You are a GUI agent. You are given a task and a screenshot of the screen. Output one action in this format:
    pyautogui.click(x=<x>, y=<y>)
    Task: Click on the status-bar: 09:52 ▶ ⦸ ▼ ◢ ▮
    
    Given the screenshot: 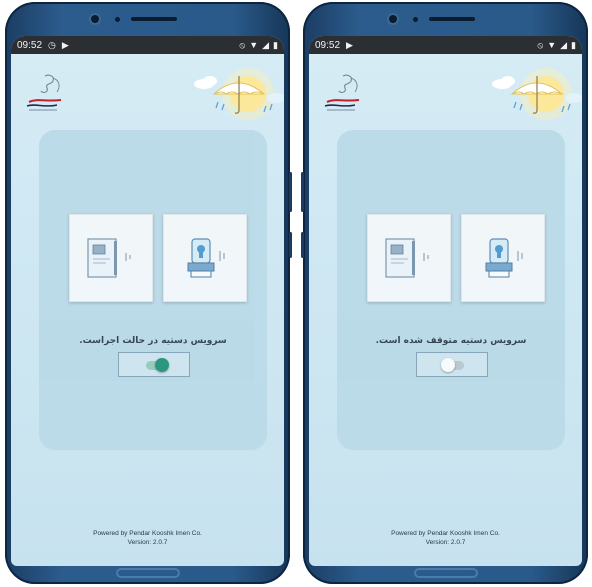 What is the action you would take?
    pyautogui.click(x=445, y=45)
    